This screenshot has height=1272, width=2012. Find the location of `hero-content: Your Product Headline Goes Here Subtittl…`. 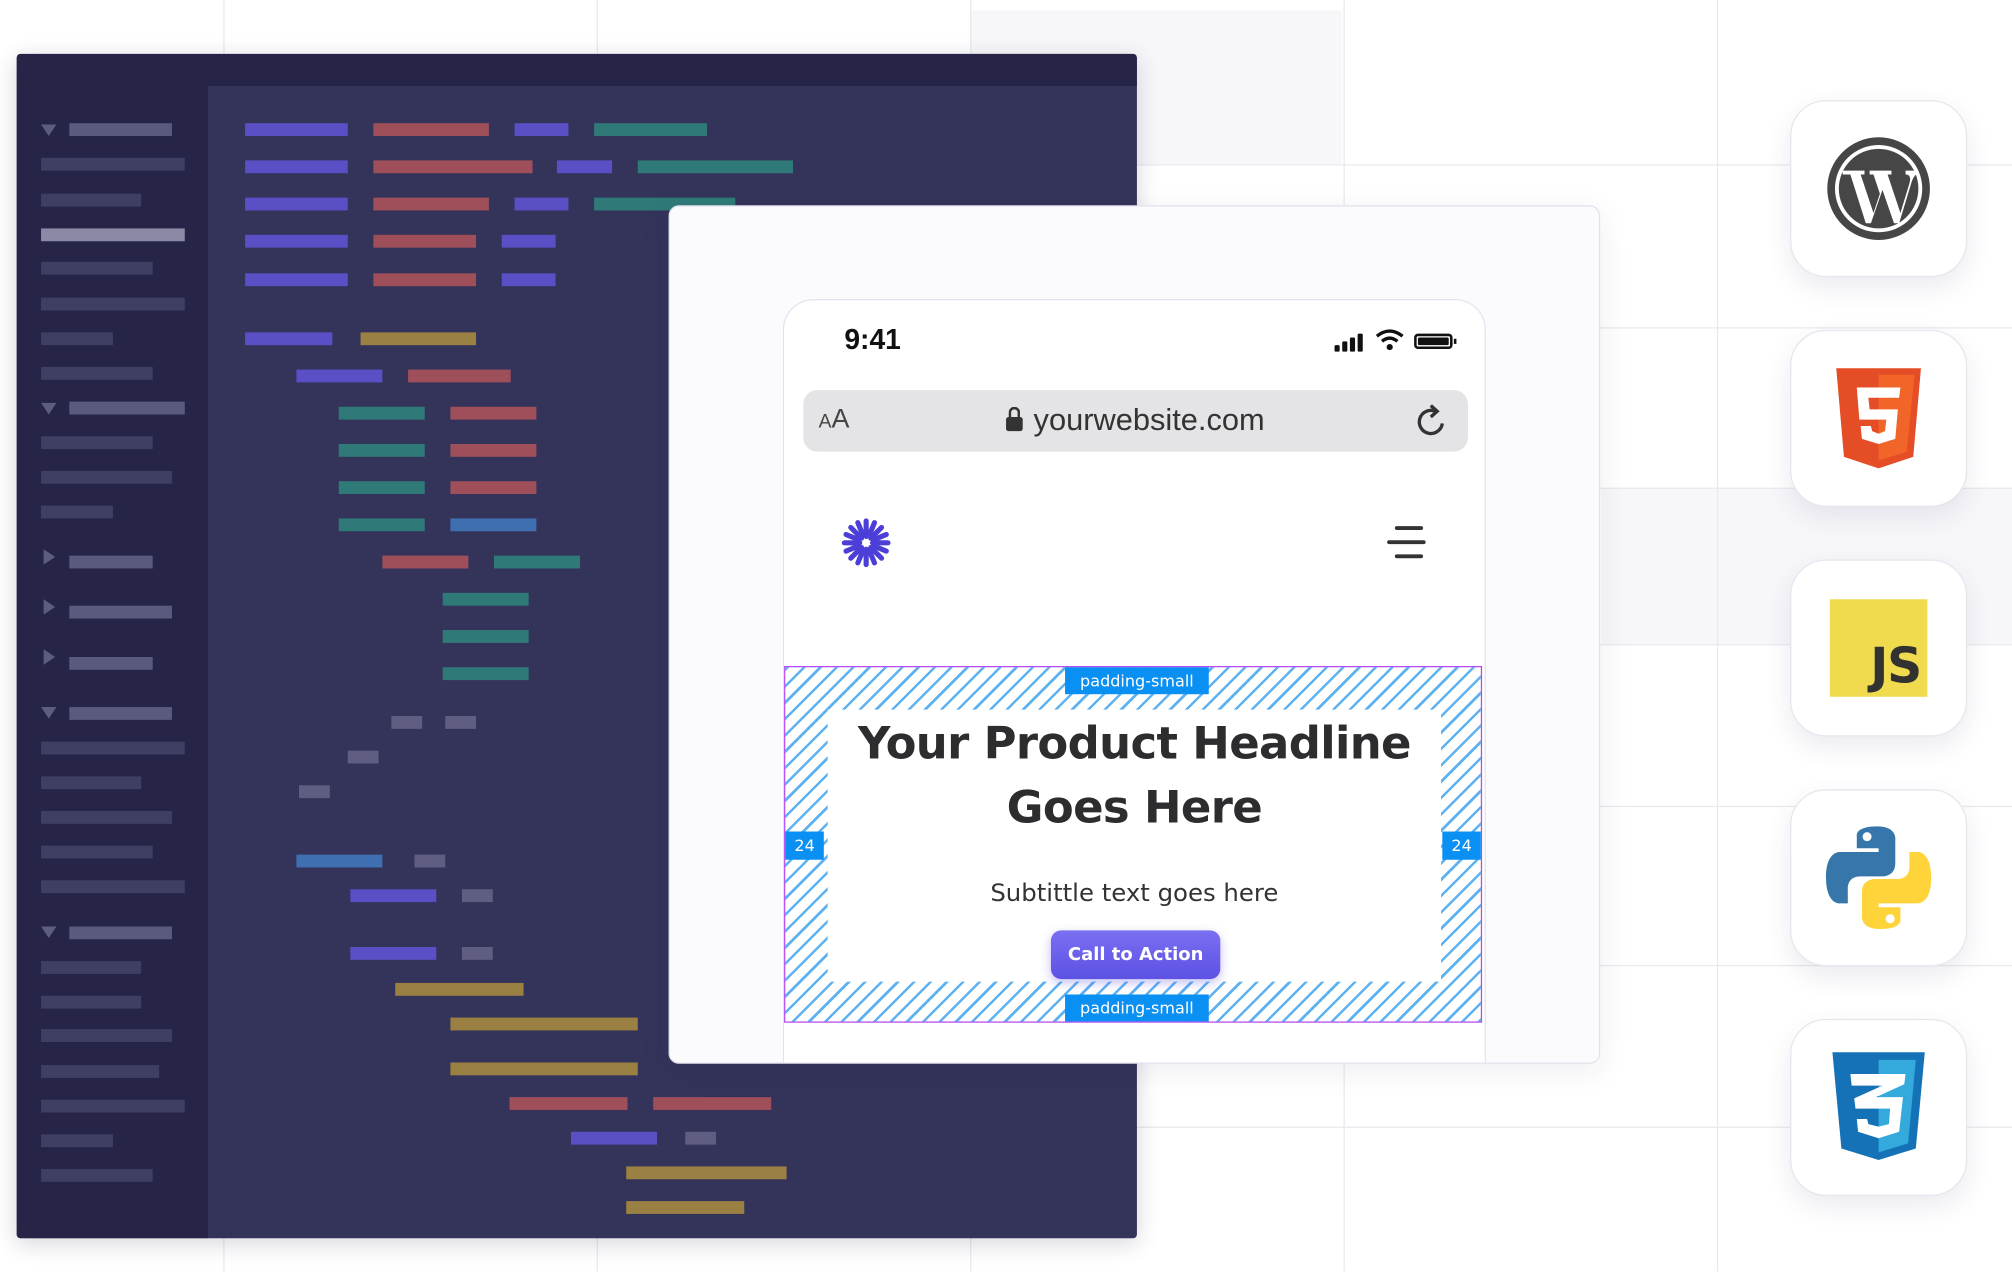

hero-content: Your Product Headline Goes Here Subtittl… is located at coordinates (1134, 845).